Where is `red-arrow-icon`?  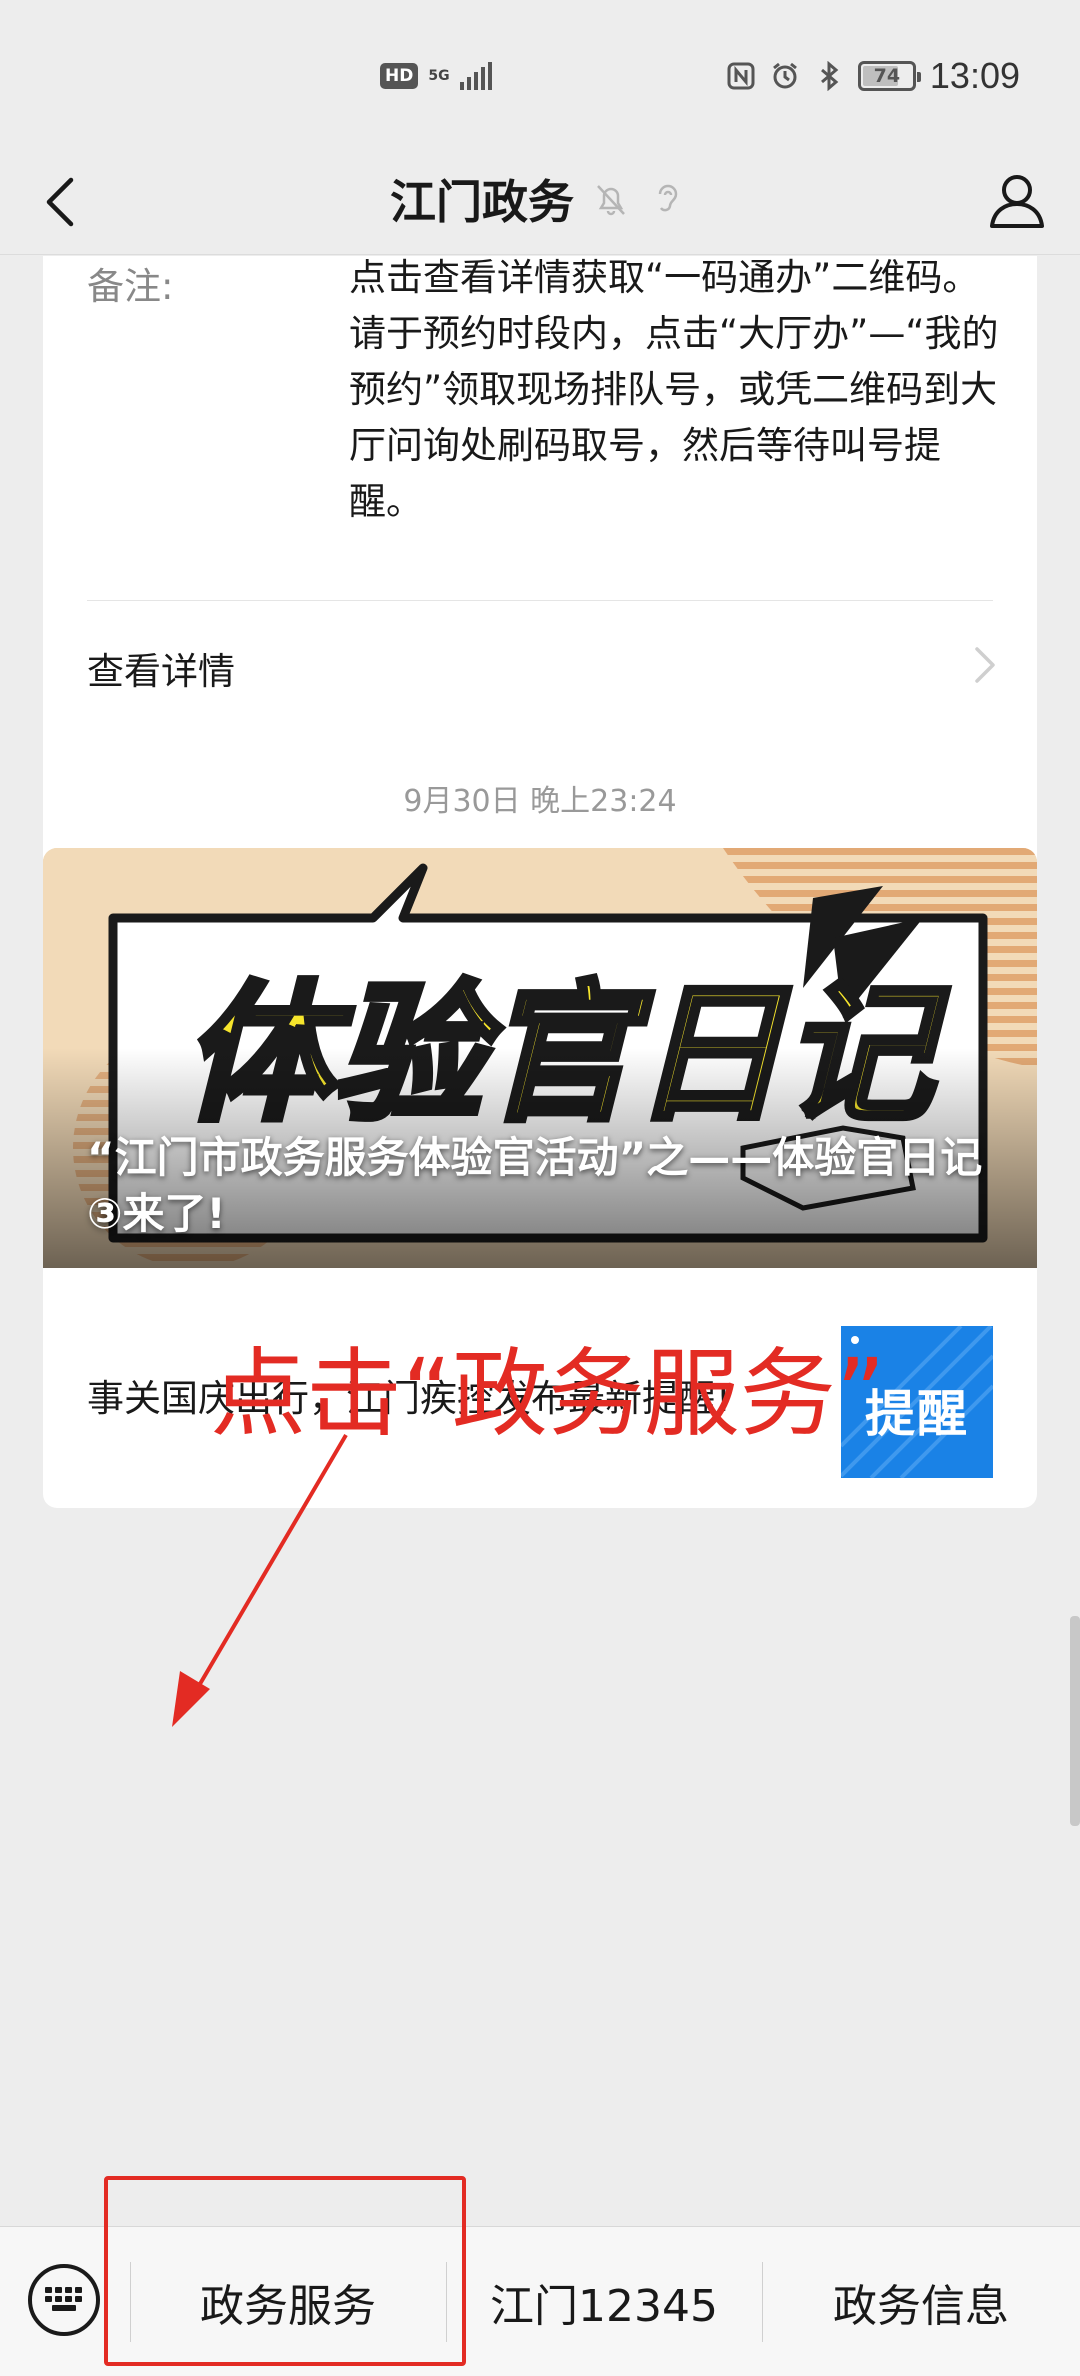
red-arrow-icon is located at coordinates (260, 1580).